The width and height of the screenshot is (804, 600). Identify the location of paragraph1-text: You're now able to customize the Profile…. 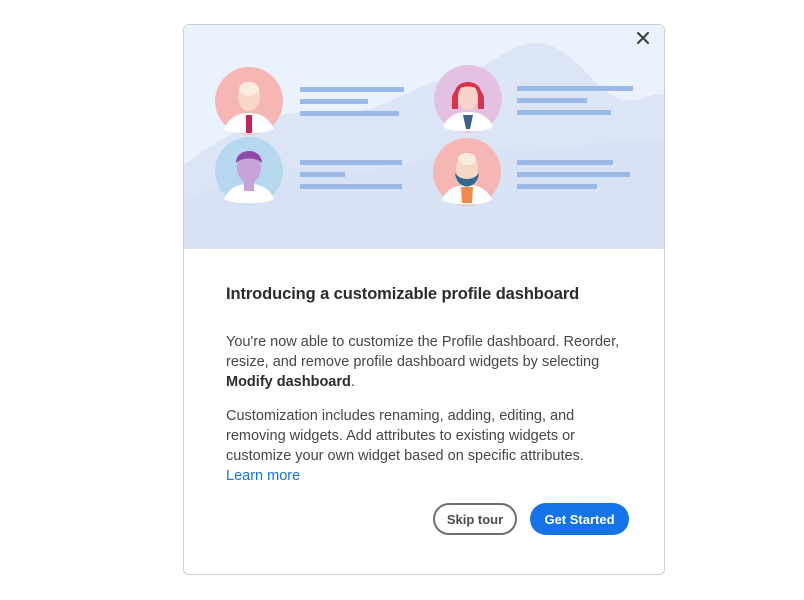
(423, 352).